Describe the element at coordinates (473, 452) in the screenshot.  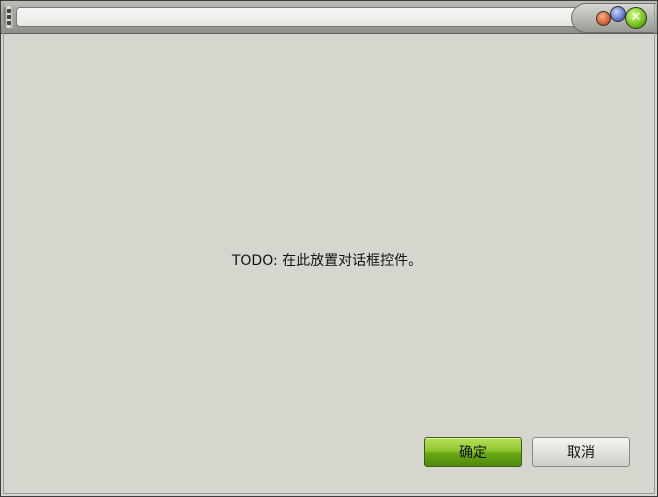
I see `ok-button: 确定` at that location.